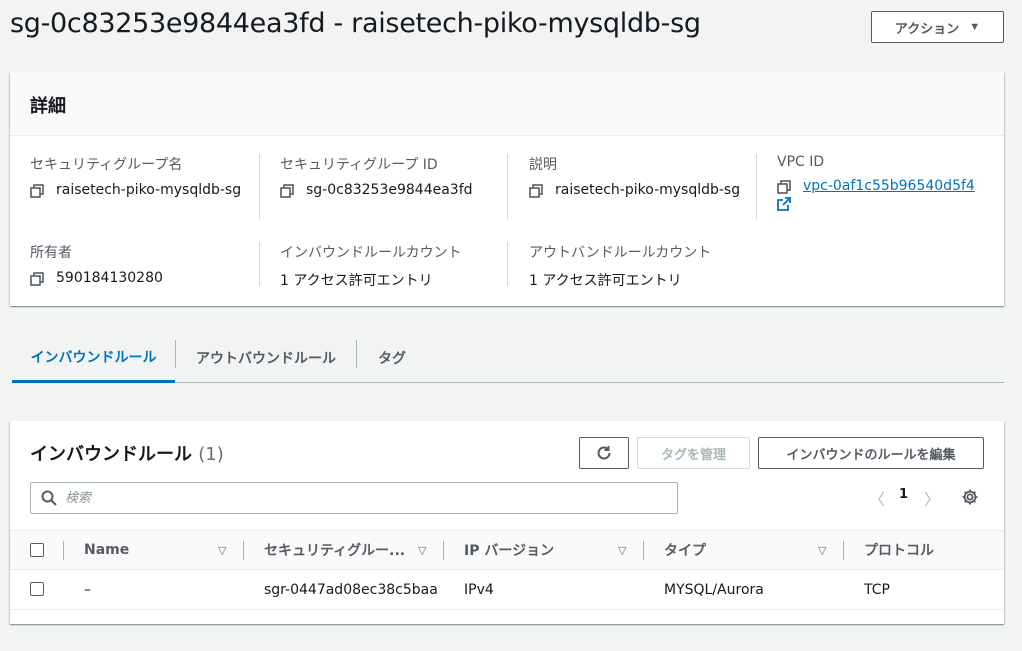 This screenshot has height=651, width=1022. I want to click on inbound-count-value: 1 アクセス許可エントリ, so click(356, 281).